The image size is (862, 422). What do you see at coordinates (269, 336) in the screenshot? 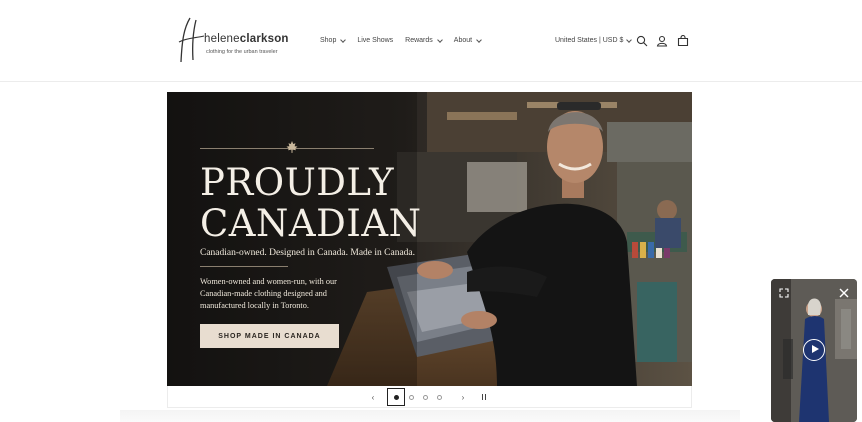
I see `shop-made-in-canada-button: SHOP MADE IN CANADA` at bounding box center [269, 336].